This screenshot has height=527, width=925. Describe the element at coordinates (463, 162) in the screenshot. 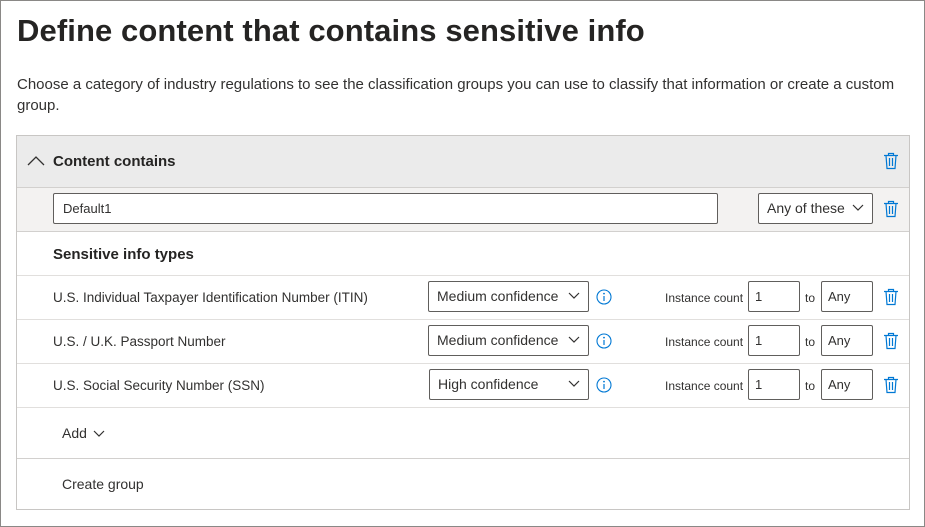

I see `group-header: Content contains` at that location.